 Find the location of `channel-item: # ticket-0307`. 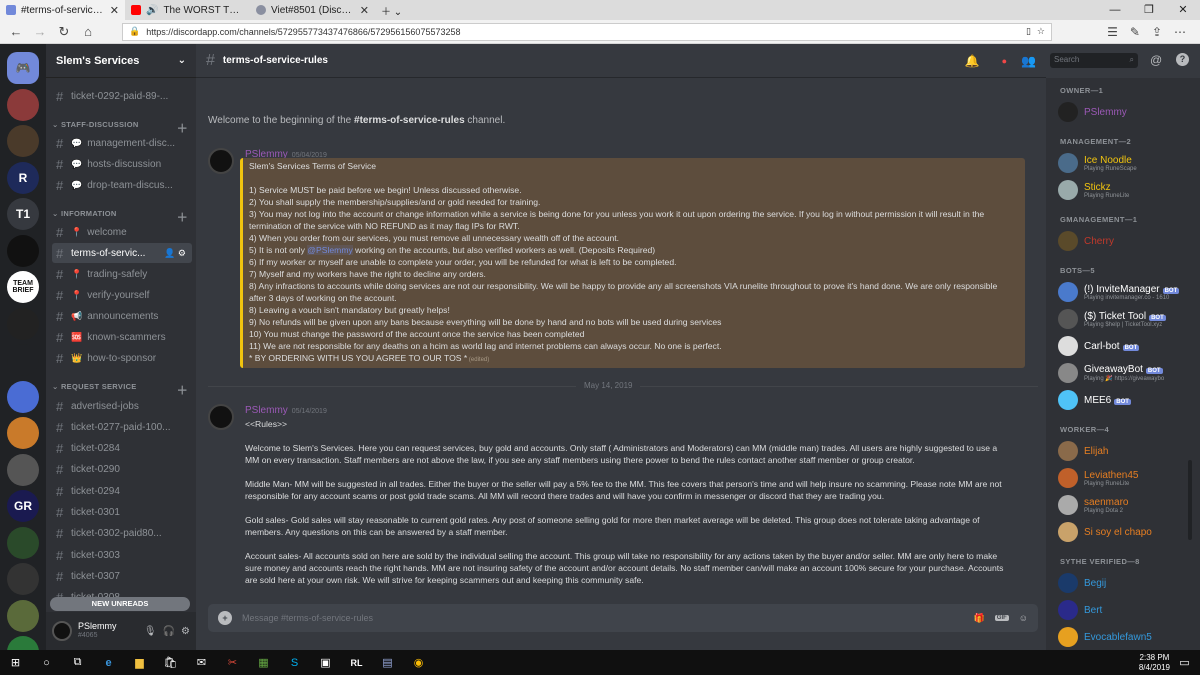

channel-item: # ticket-0307 is located at coordinates (122, 576).